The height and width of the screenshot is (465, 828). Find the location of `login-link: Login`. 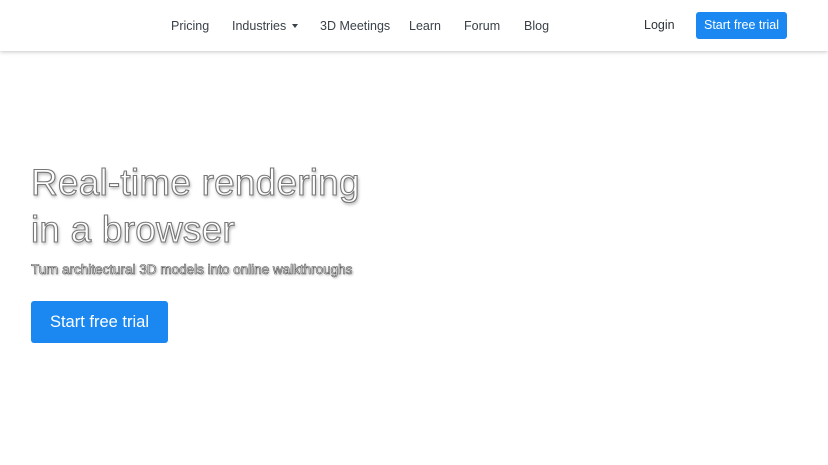

login-link: Login is located at coordinates (659, 25).